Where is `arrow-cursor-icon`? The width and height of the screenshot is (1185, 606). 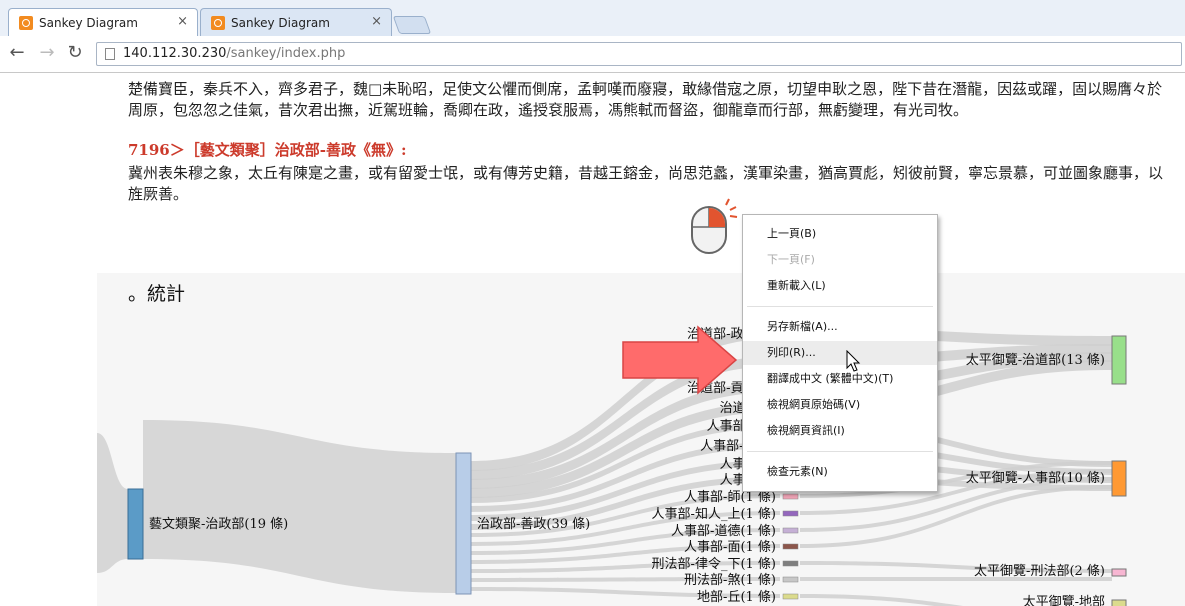 arrow-cursor-icon is located at coordinates (853, 361).